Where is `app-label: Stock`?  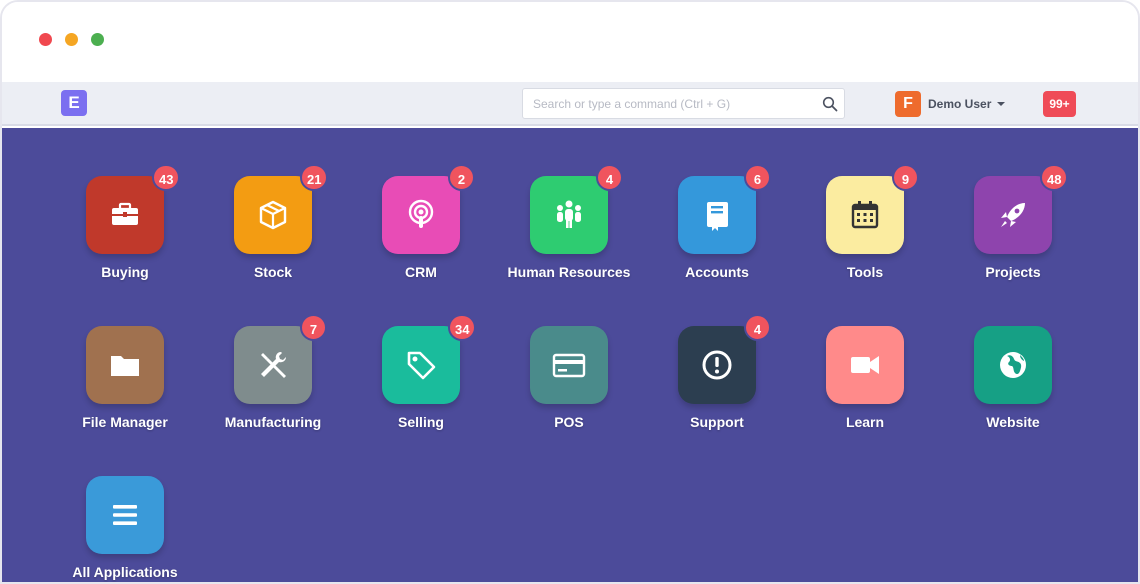 app-label: Stock is located at coordinates (273, 272).